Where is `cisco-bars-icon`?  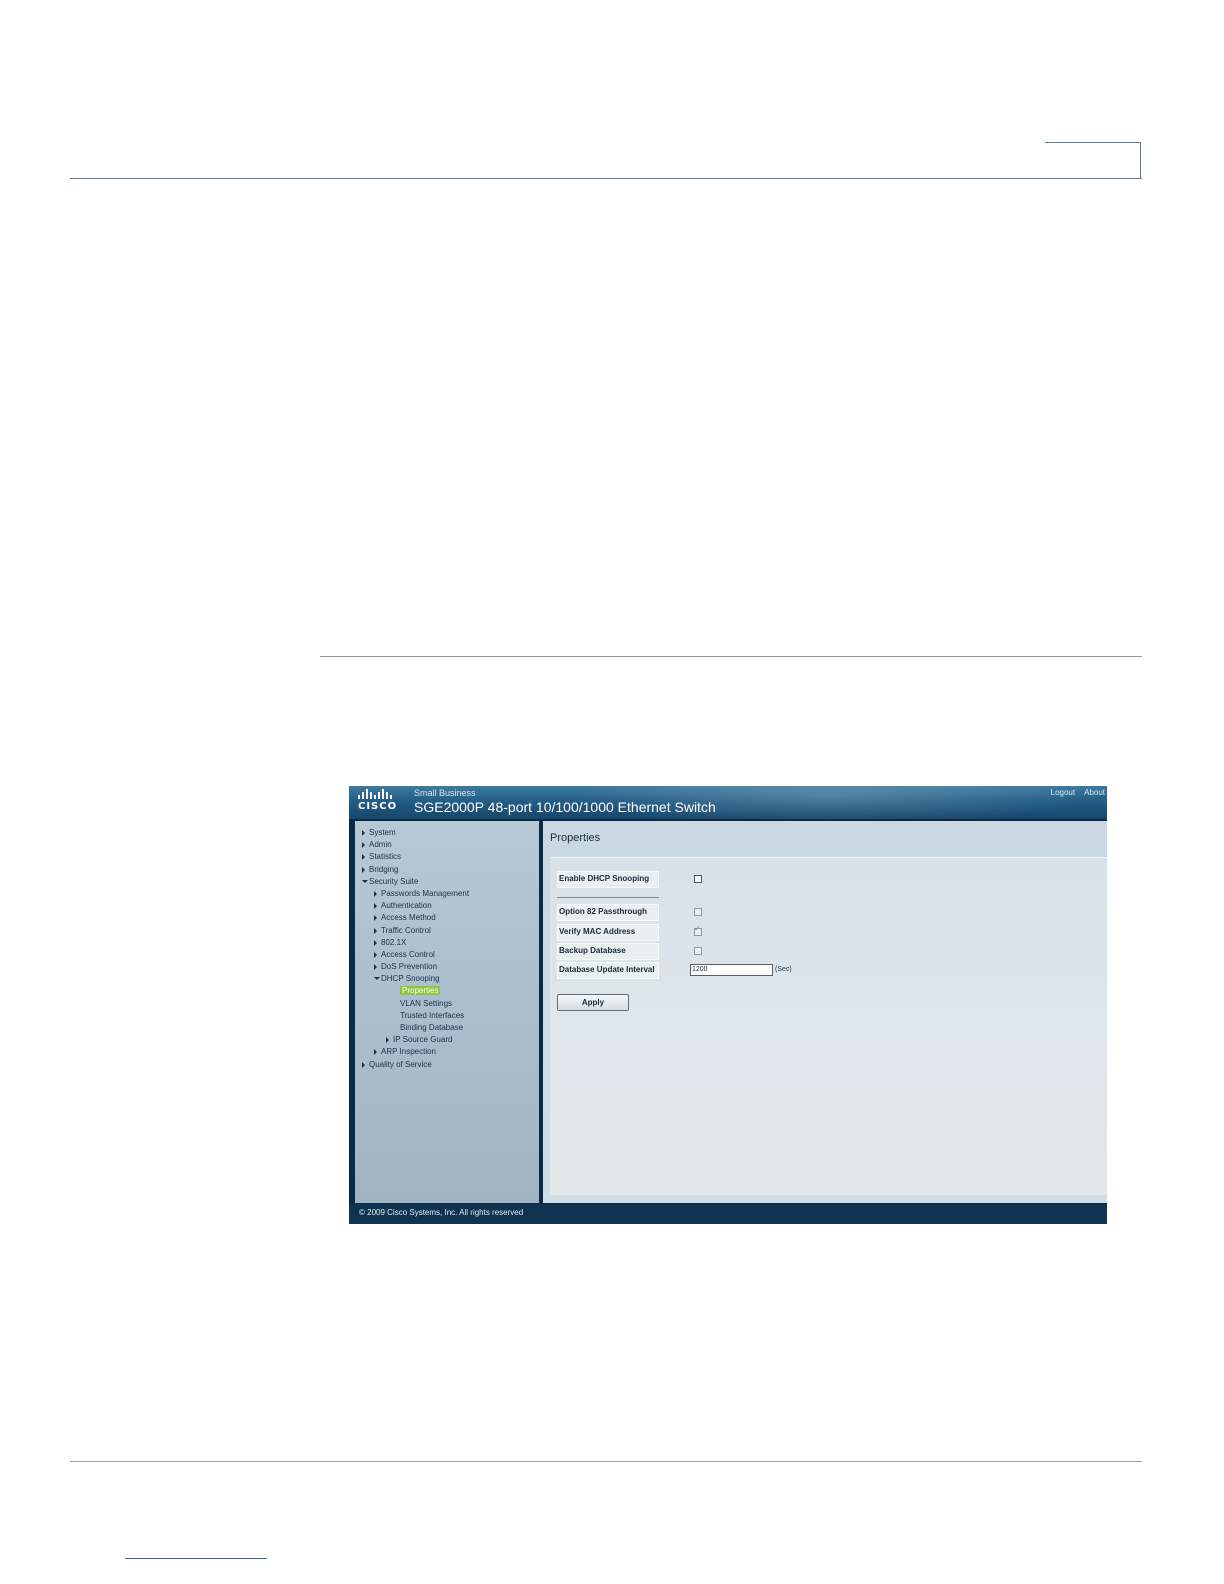
cisco-bars-icon is located at coordinates (380, 794).